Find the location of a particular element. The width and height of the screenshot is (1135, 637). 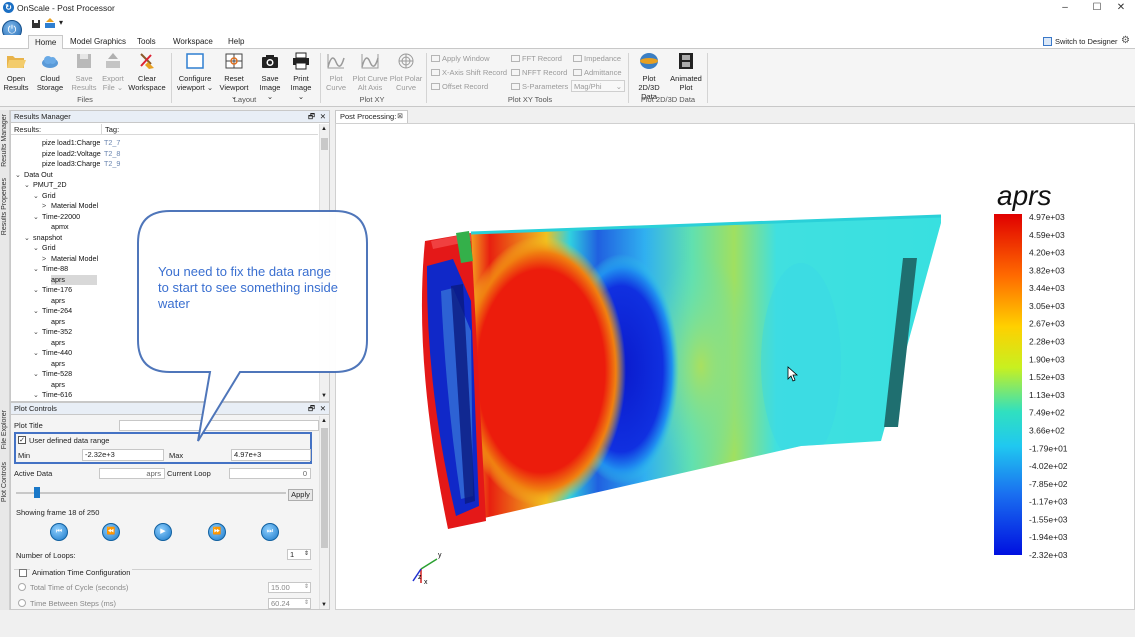

user-range-label: User defined data range is located at coordinates (69, 440).